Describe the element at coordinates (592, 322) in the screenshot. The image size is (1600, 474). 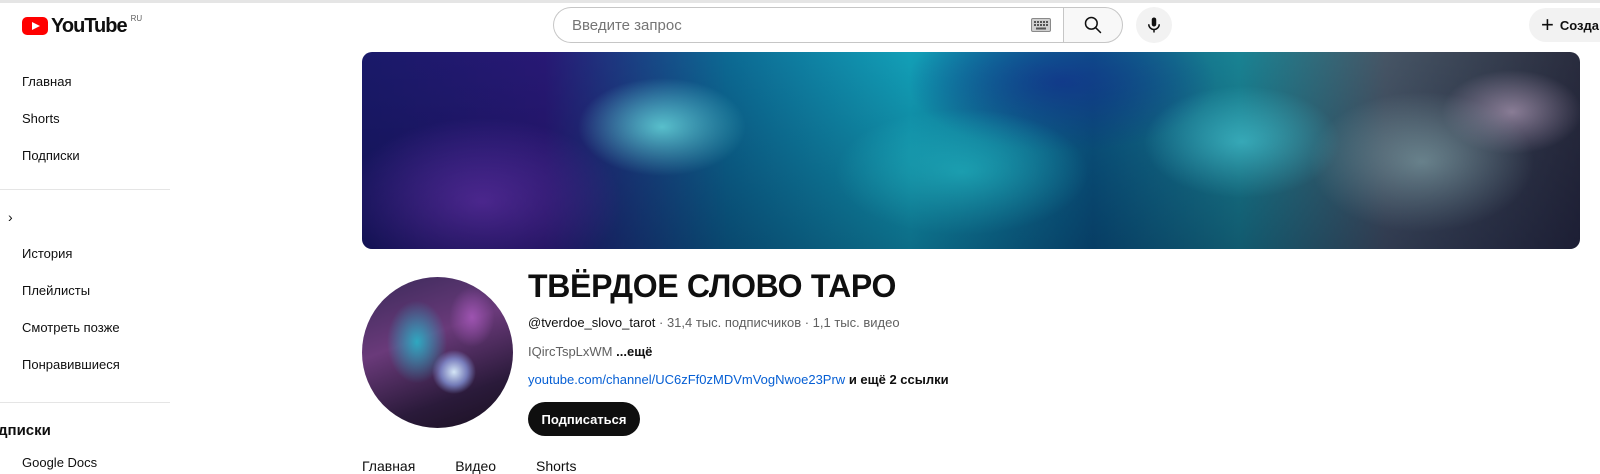
I see `channel-handle: @tverdoe_slovo_tarot` at that location.